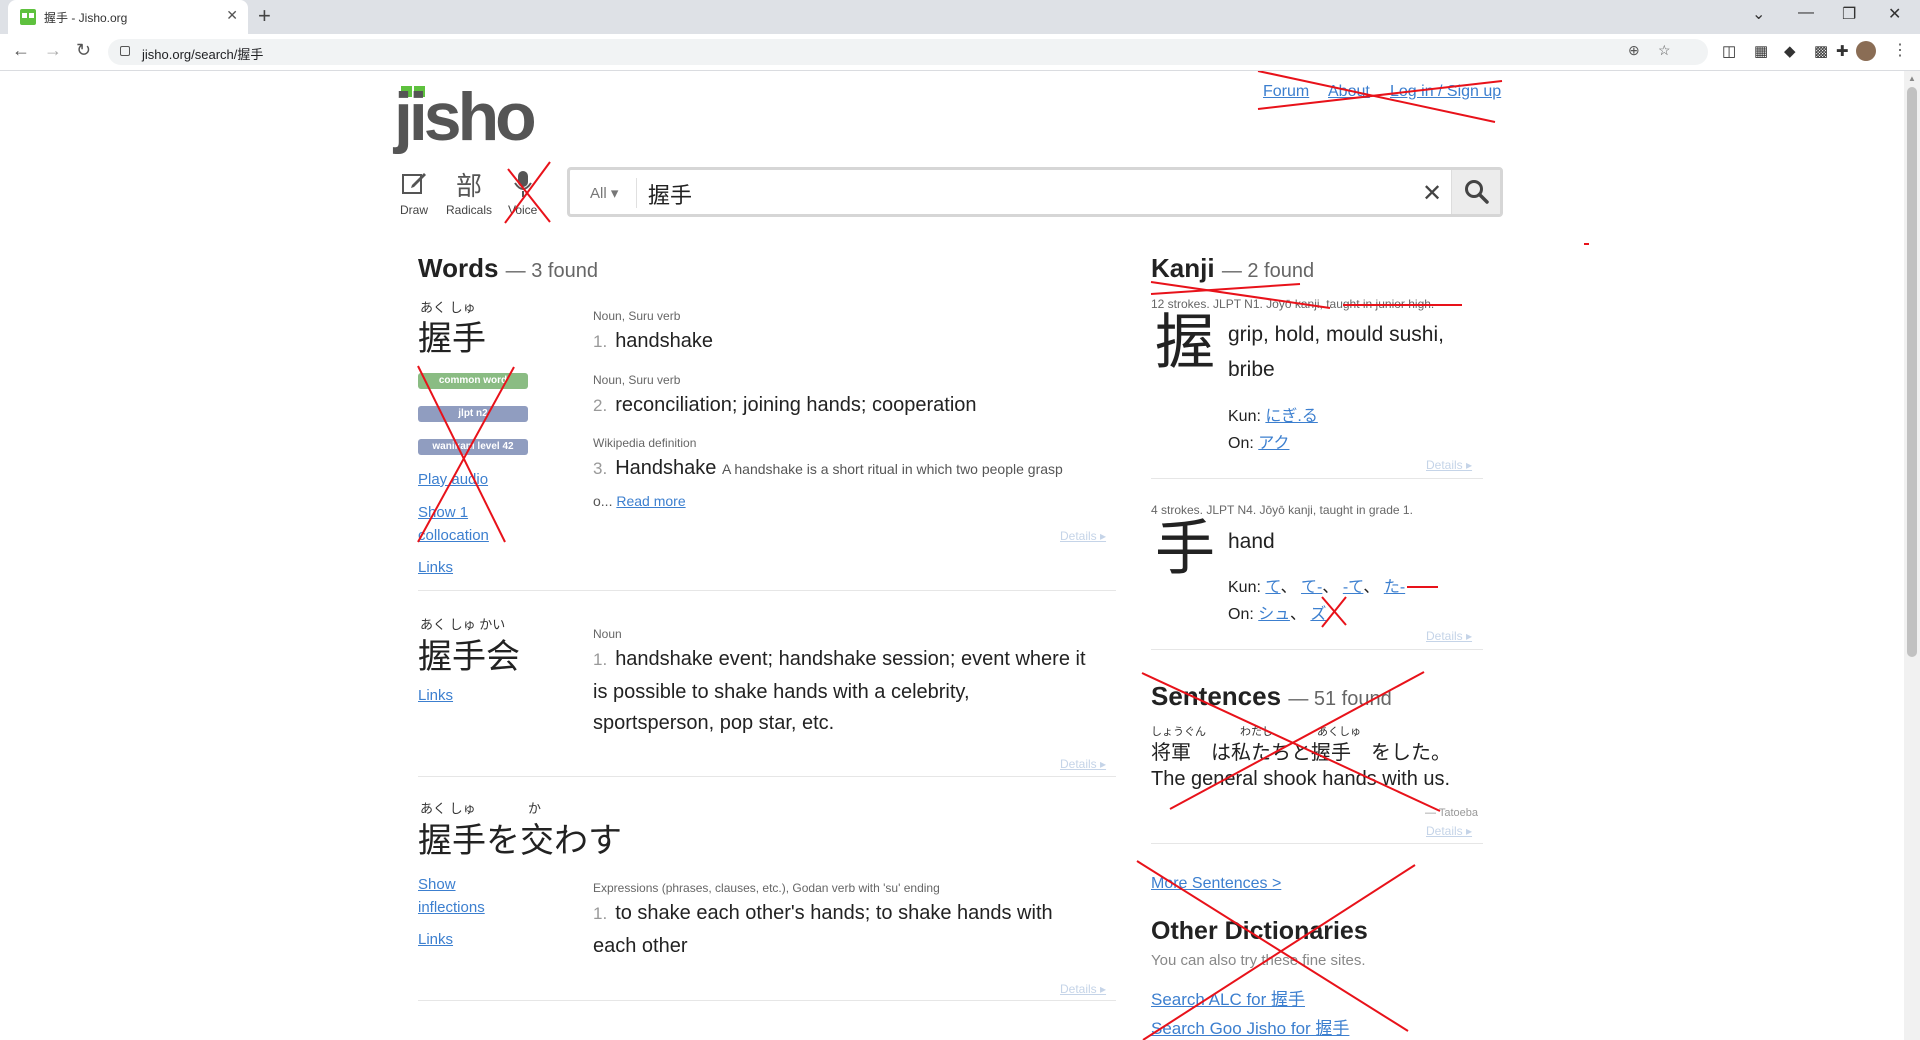  Describe the element at coordinates (1758, 14) in the screenshot. I see `tab-search-icon: ⌄` at that location.